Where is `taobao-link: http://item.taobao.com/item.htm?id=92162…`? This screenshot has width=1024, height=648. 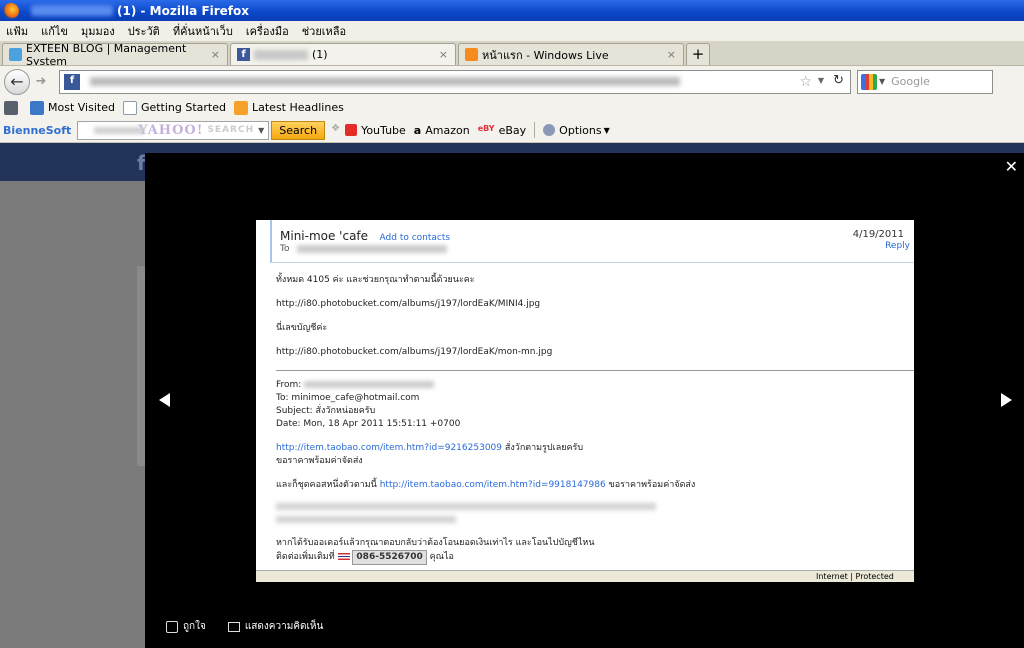 taobao-link: http://item.taobao.com/item.htm?id=92162… is located at coordinates (389, 448).